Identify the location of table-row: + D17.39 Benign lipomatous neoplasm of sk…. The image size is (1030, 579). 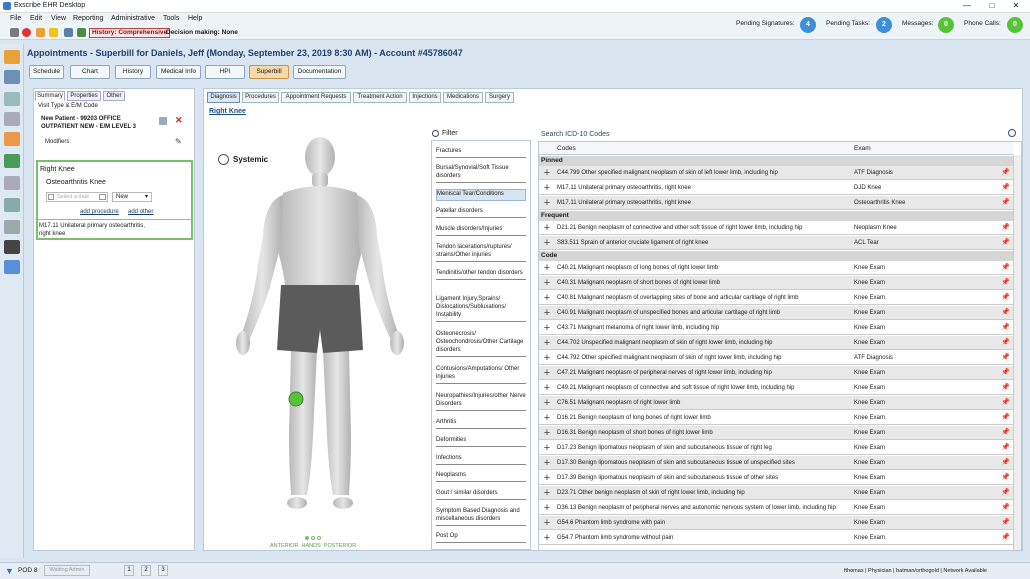
(776, 478).